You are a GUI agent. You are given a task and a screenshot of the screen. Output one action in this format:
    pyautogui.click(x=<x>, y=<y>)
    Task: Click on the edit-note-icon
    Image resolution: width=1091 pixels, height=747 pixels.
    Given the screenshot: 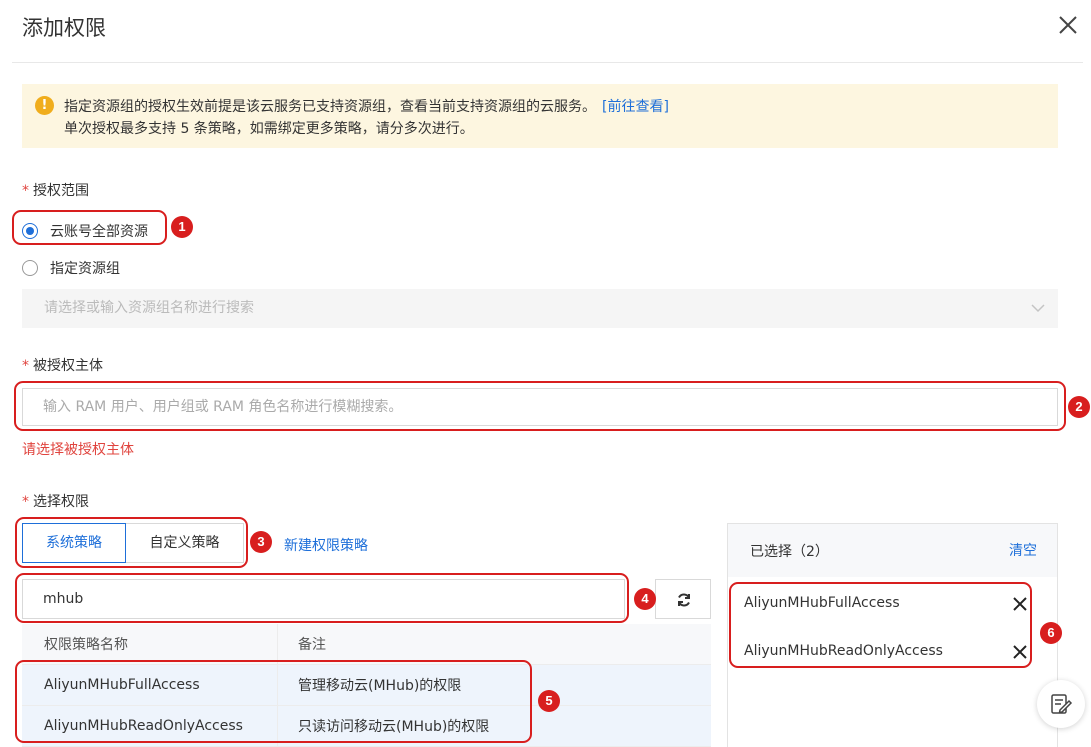 What is the action you would take?
    pyautogui.click(x=1062, y=704)
    